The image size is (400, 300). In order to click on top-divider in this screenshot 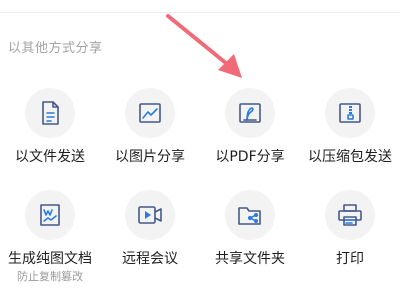, I will do `click(200, 12)`.